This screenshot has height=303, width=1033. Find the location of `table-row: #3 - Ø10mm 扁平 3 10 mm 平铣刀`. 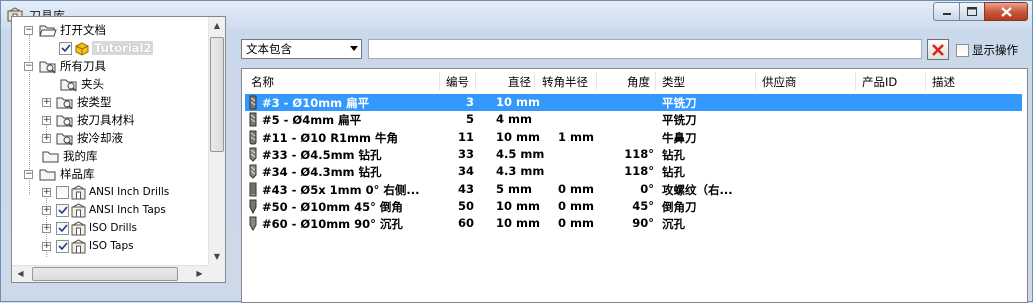

table-row: #3 - Ø10mm 扁平 3 10 mm 平铣刀 is located at coordinates (633, 102).